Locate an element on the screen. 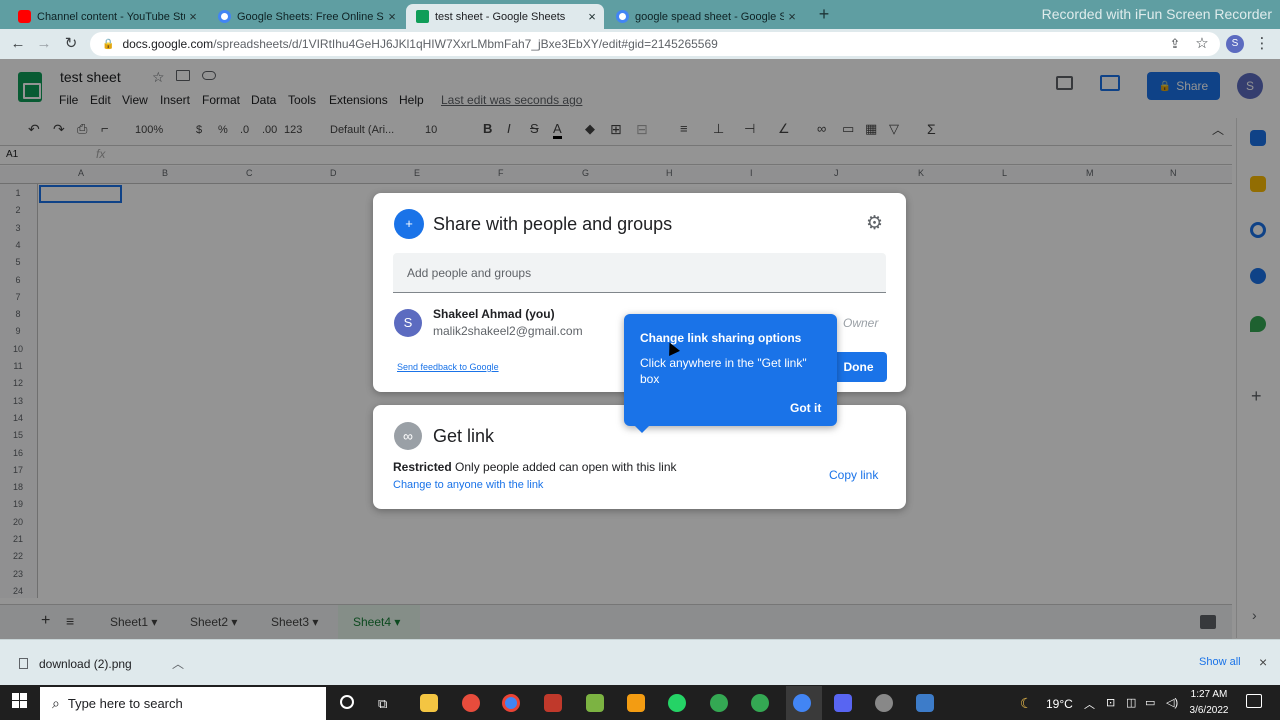 The width and height of the screenshot is (1280, 720). file-explorer-icon is located at coordinates (429, 703).